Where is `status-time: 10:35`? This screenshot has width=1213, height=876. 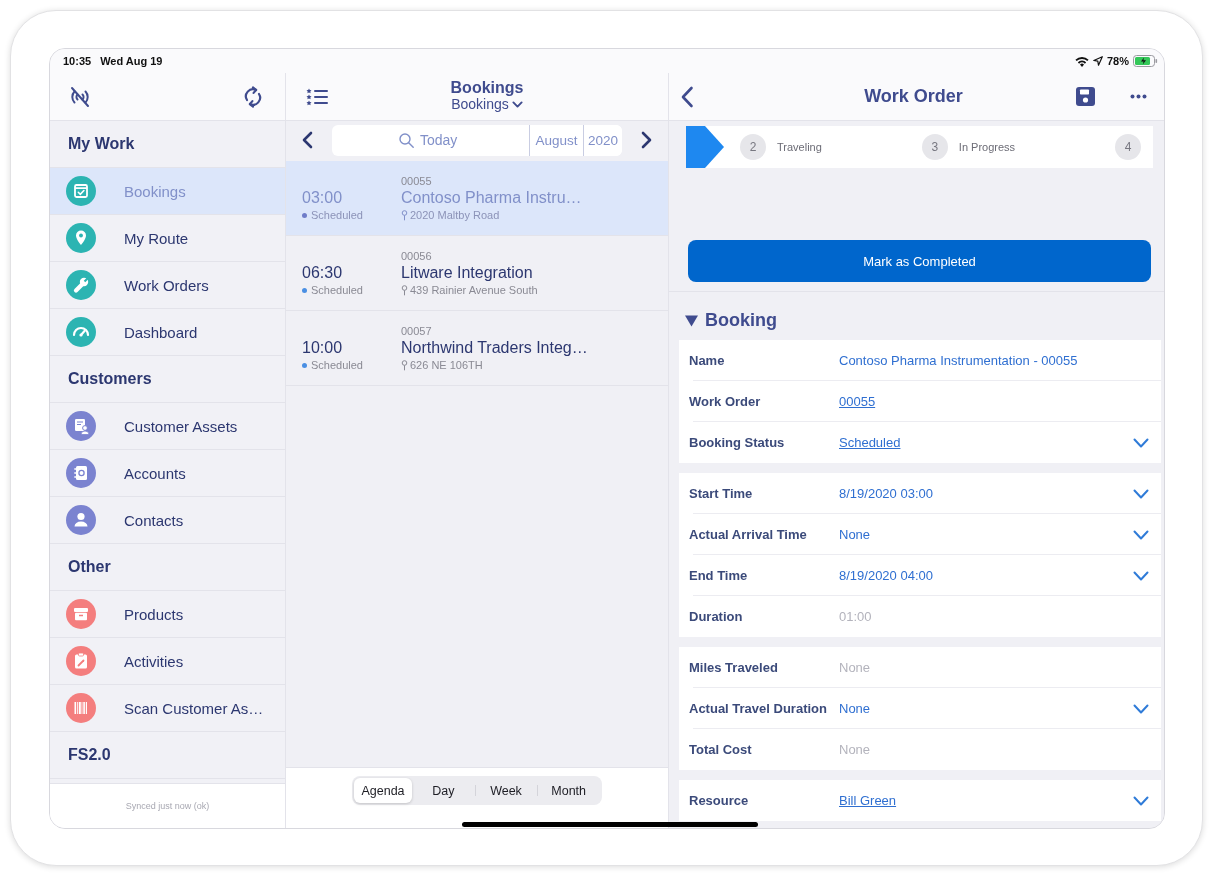 status-time: 10:35 is located at coordinates (77, 61).